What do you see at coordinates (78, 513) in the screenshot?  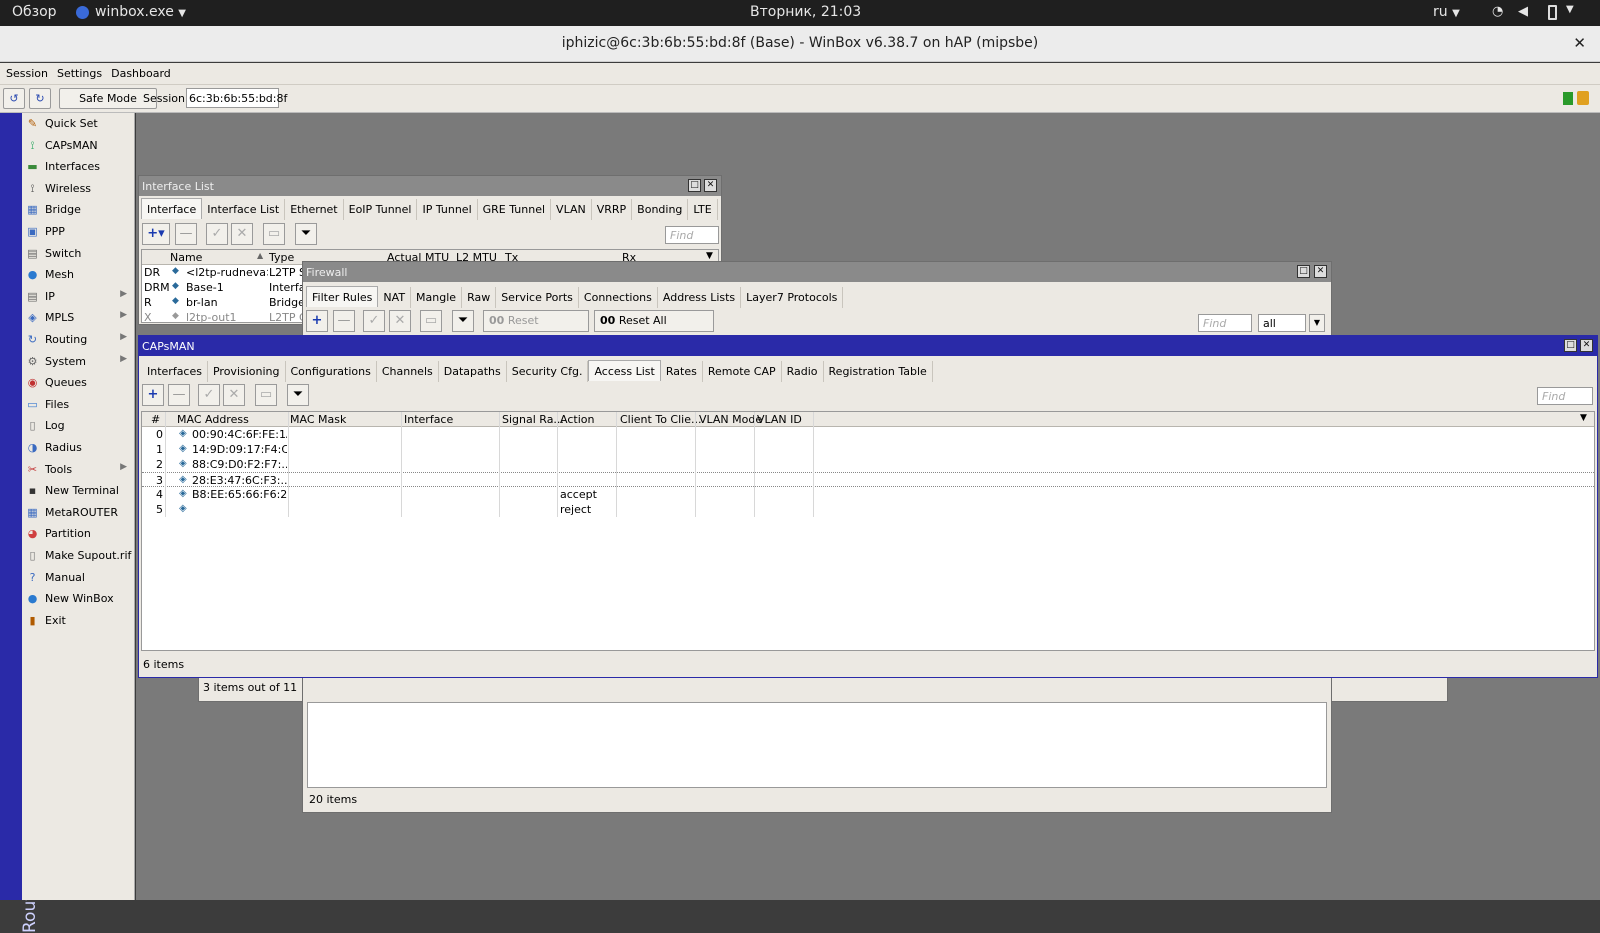 I see `sidebar-item-metarouter: ▦ MetaROUTER` at bounding box center [78, 513].